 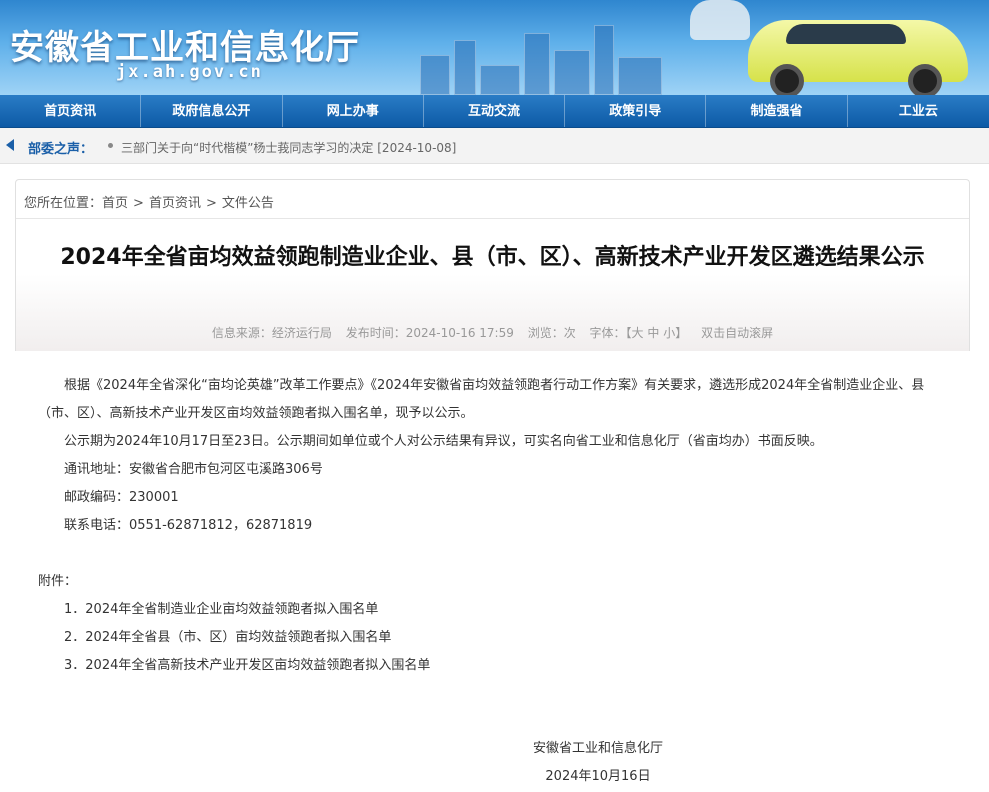 What do you see at coordinates (63, 203) in the screenshot?
I see `breadcrumb-prefix: 您所在位置：` at bounding box center [63, 203].